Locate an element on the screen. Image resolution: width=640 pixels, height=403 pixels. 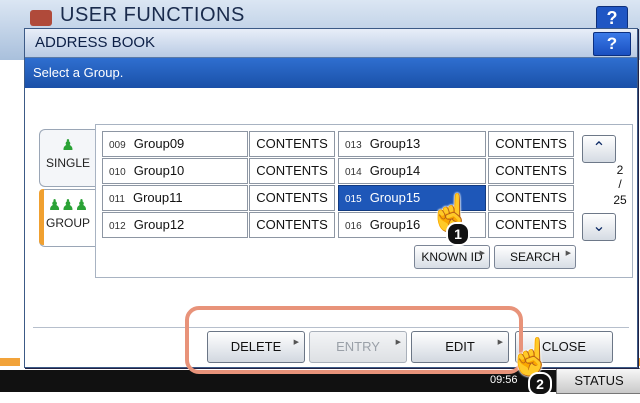
group-name: Group14 is located at coordinates (395, 170).